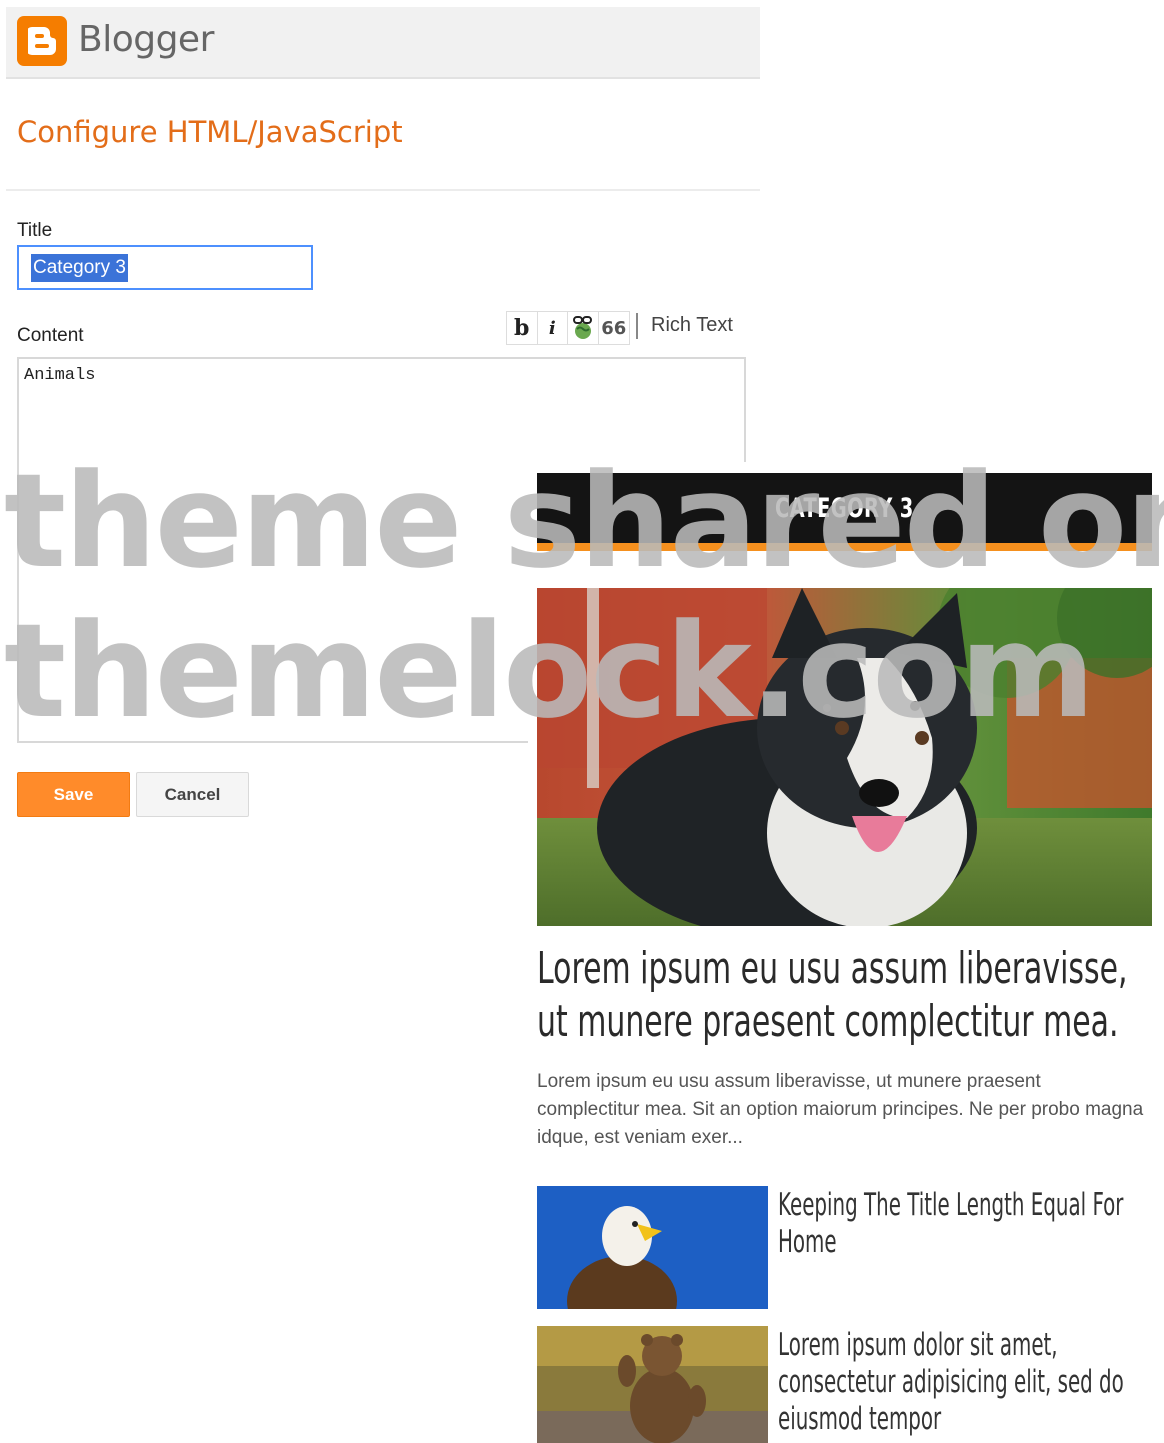 Image resolution: width=1164 pixels, height=1443 pixels. I want to click on title-input: Category 3, so click(165, 267).